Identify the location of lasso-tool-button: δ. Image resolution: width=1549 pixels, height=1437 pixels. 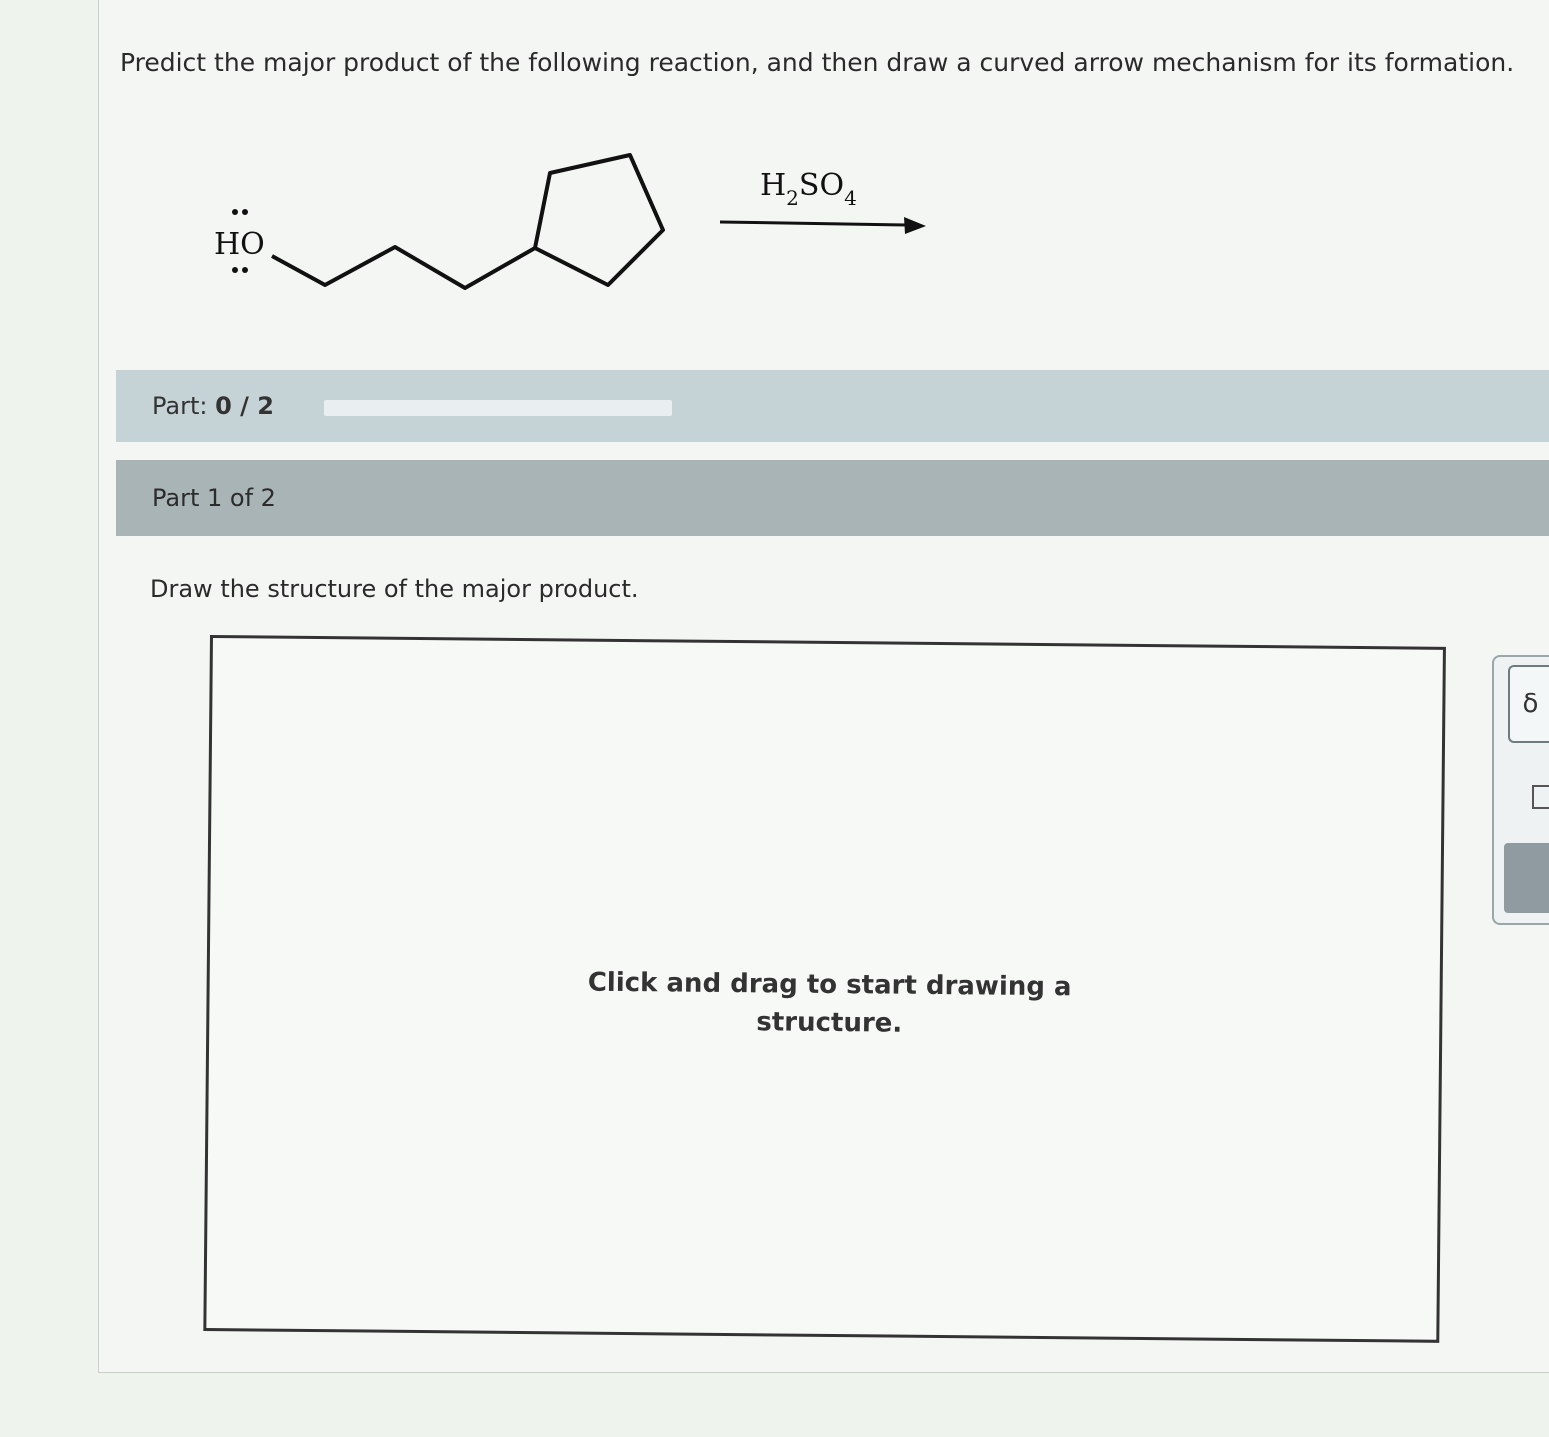
(1528, 704).